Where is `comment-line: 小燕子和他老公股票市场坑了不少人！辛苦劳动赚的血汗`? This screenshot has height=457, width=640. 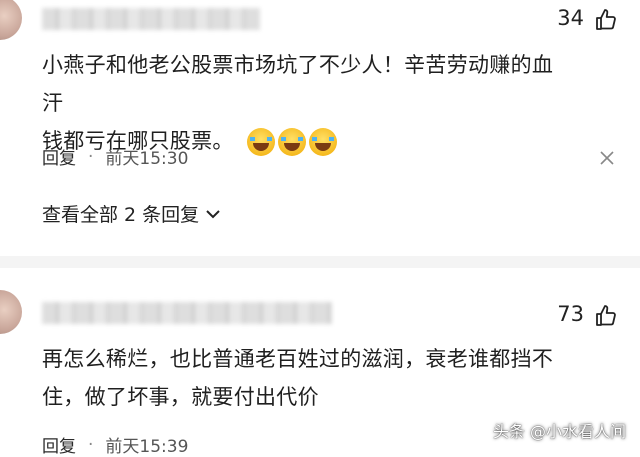 comment-line: 小燕子和他老公股票市场坑了不少人！辛苦劳动赚的血汗 is located at coordinates (298, 84).